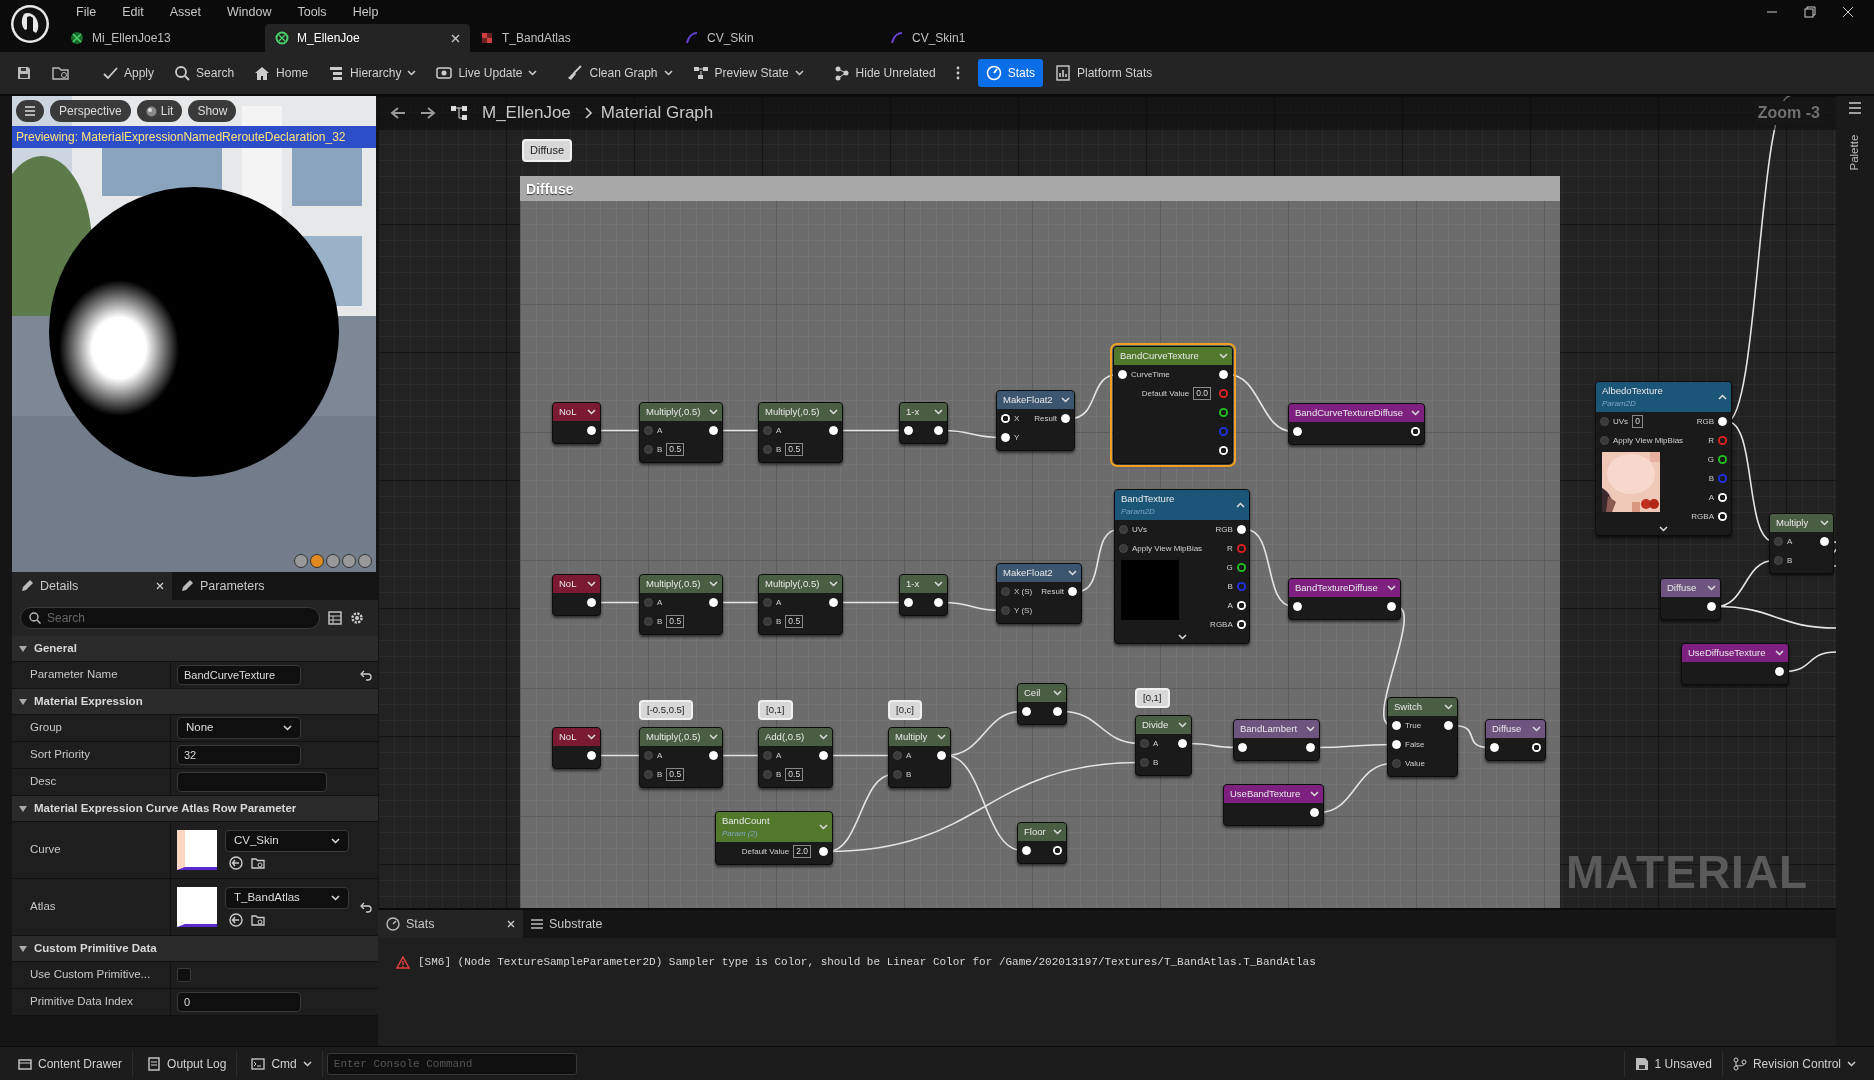 This screenshot has height=1080, width=1874. Describe the element at coordinates (905, 710) in the screenshot. I see `comment-bubble: [0,c]` at that location.